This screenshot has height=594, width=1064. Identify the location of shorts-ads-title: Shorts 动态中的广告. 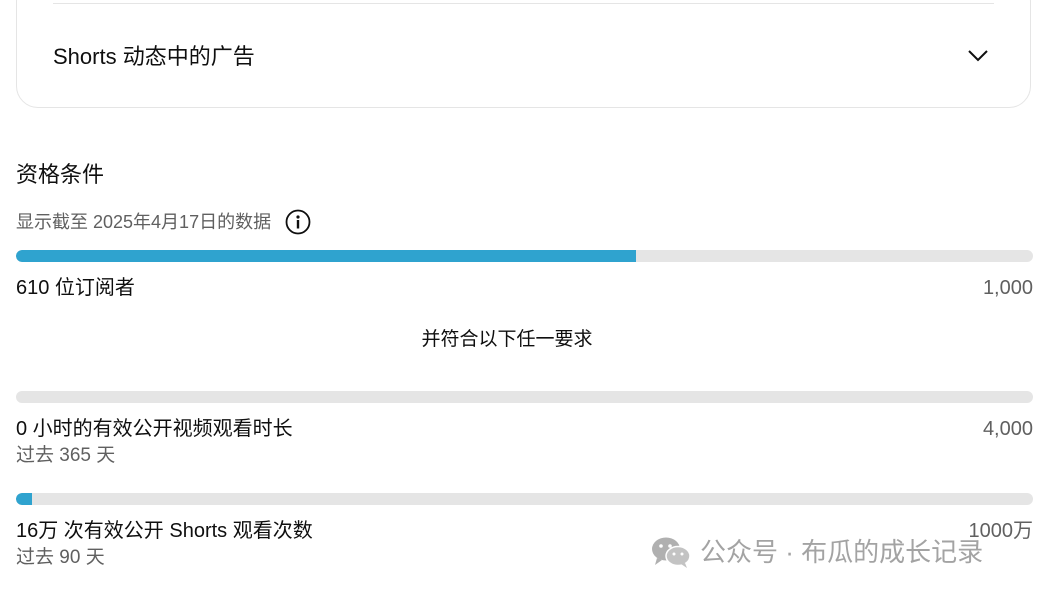
(154, 56).